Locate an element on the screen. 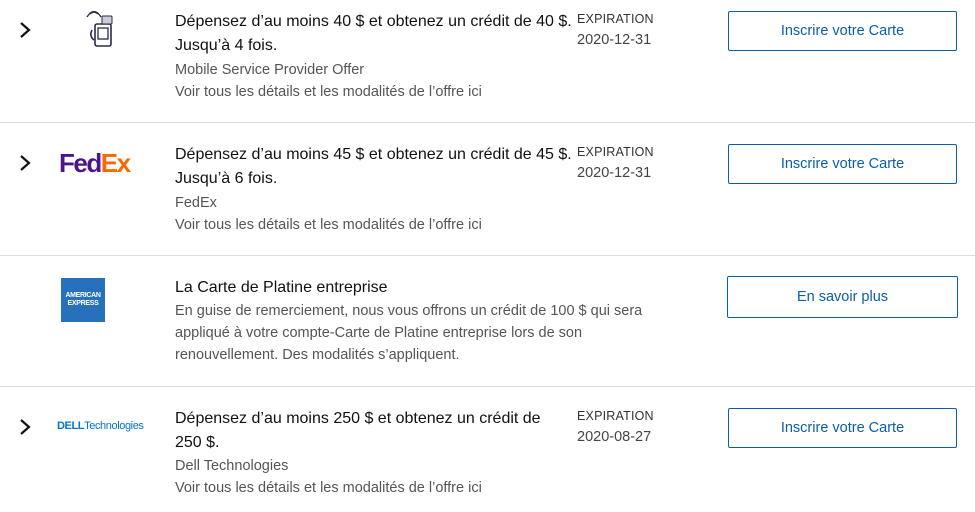 The width and height of the screenshot is (975, 512). amex-logo-text-bottom: EXPRESS is located at coordinates (83, 303).